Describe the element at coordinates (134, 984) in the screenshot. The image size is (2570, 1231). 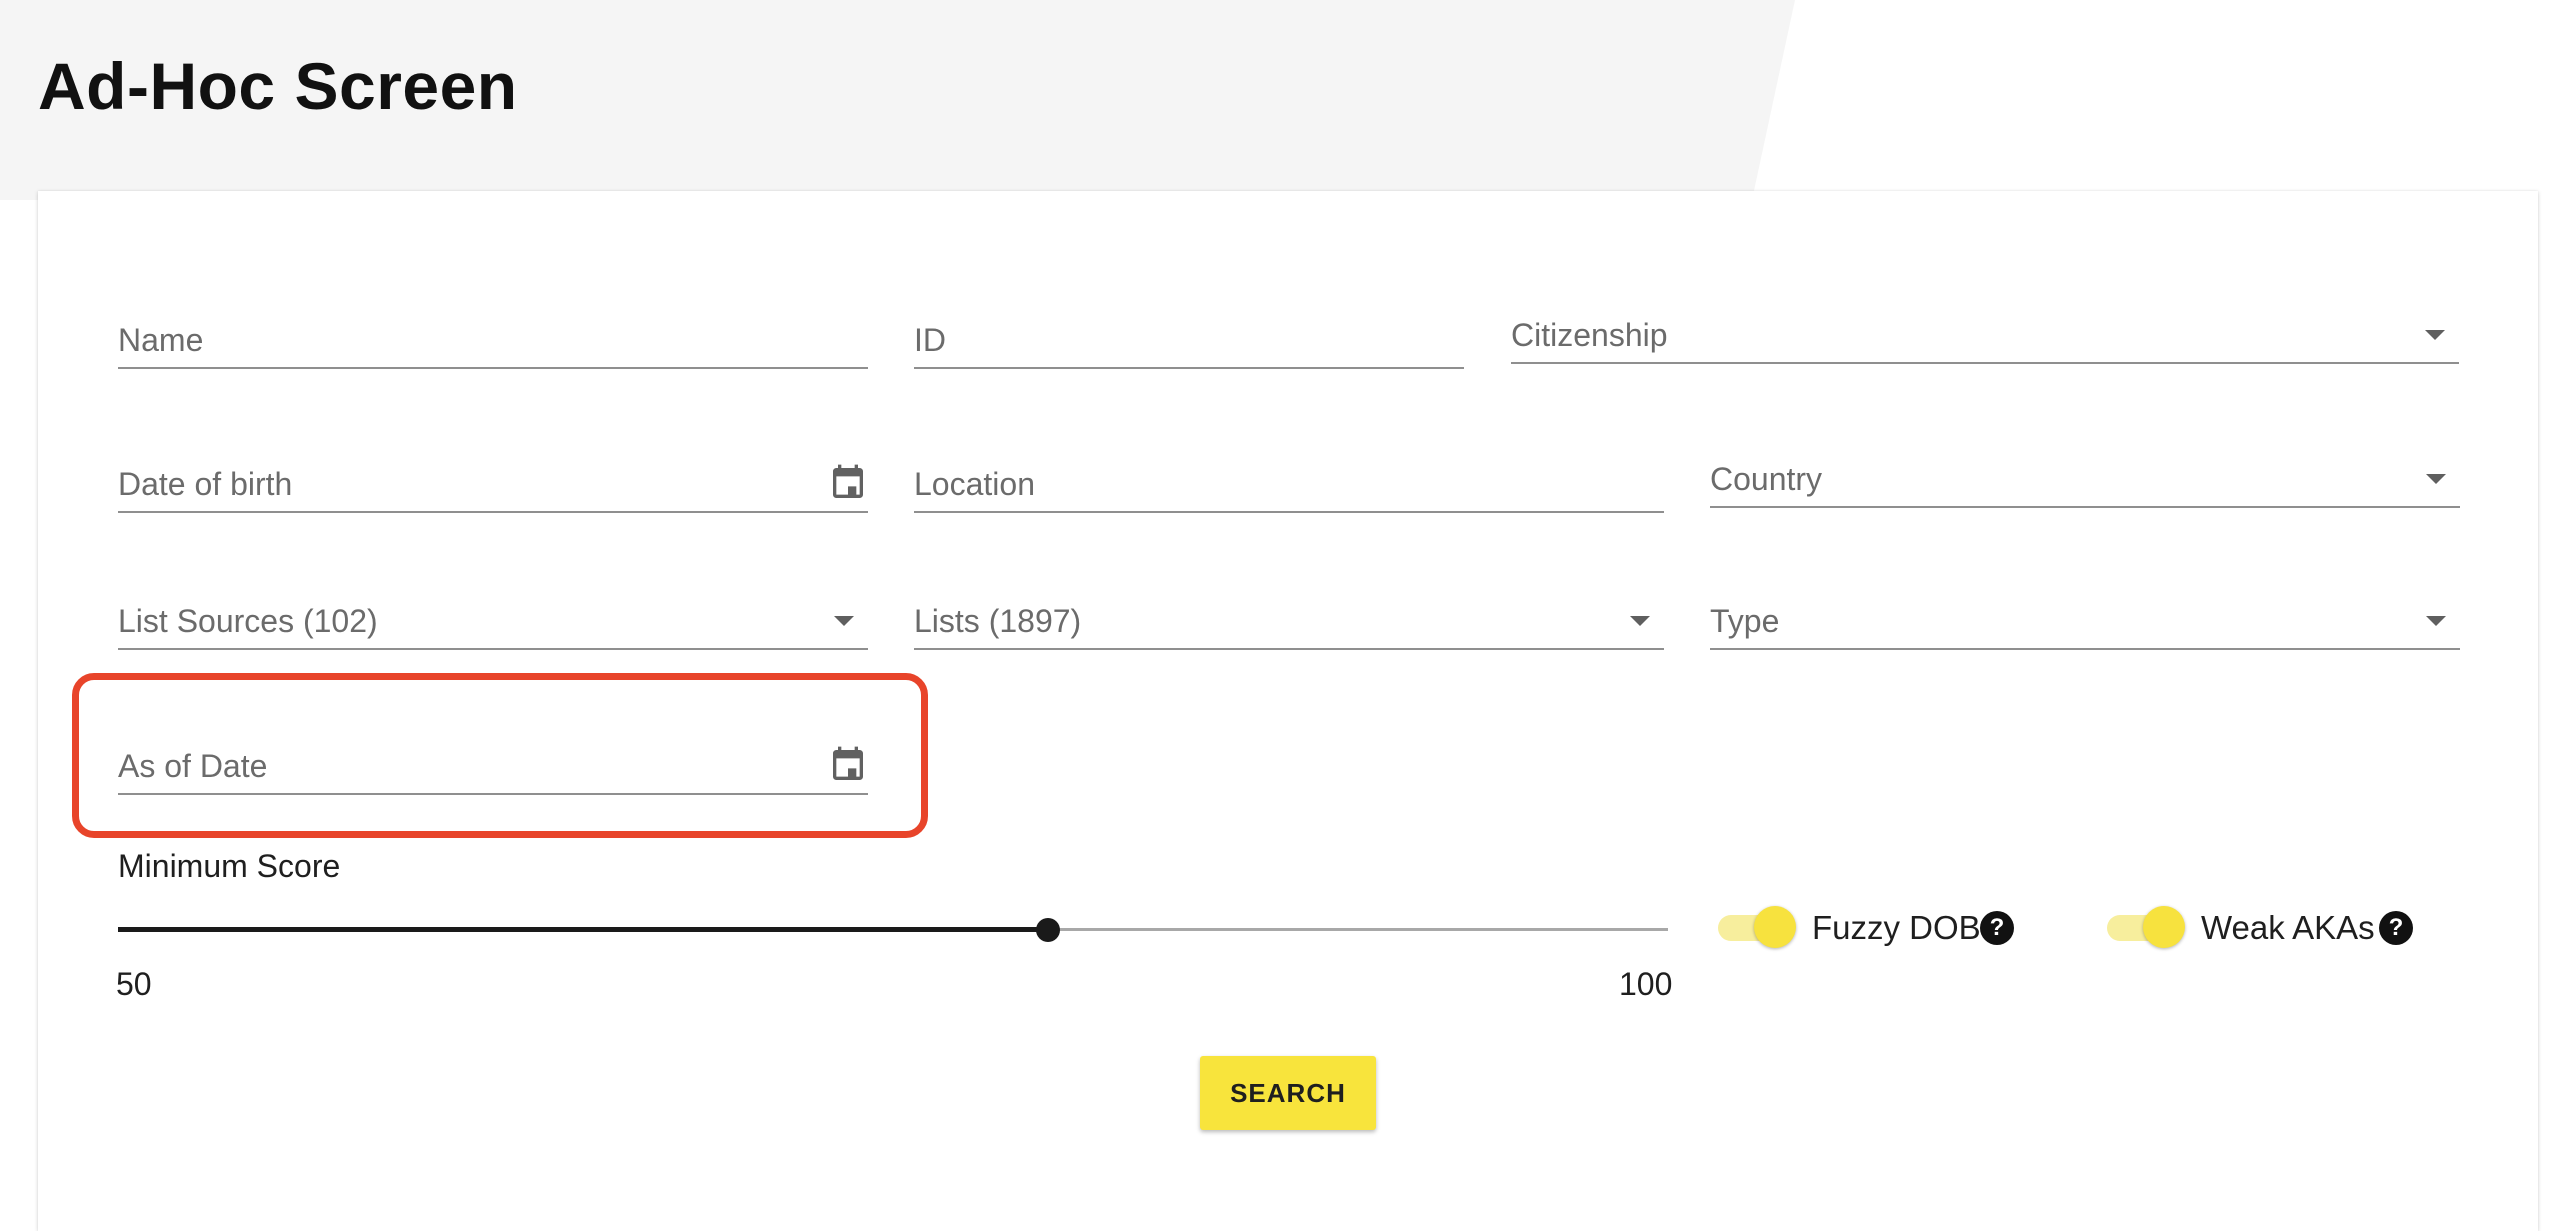
I see `slider-min-label: 50` at that location.